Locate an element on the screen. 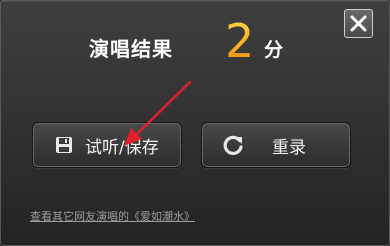 This screenshot has height=246, width=390. floppy-disk-icon is located at coordinates (64, 145).